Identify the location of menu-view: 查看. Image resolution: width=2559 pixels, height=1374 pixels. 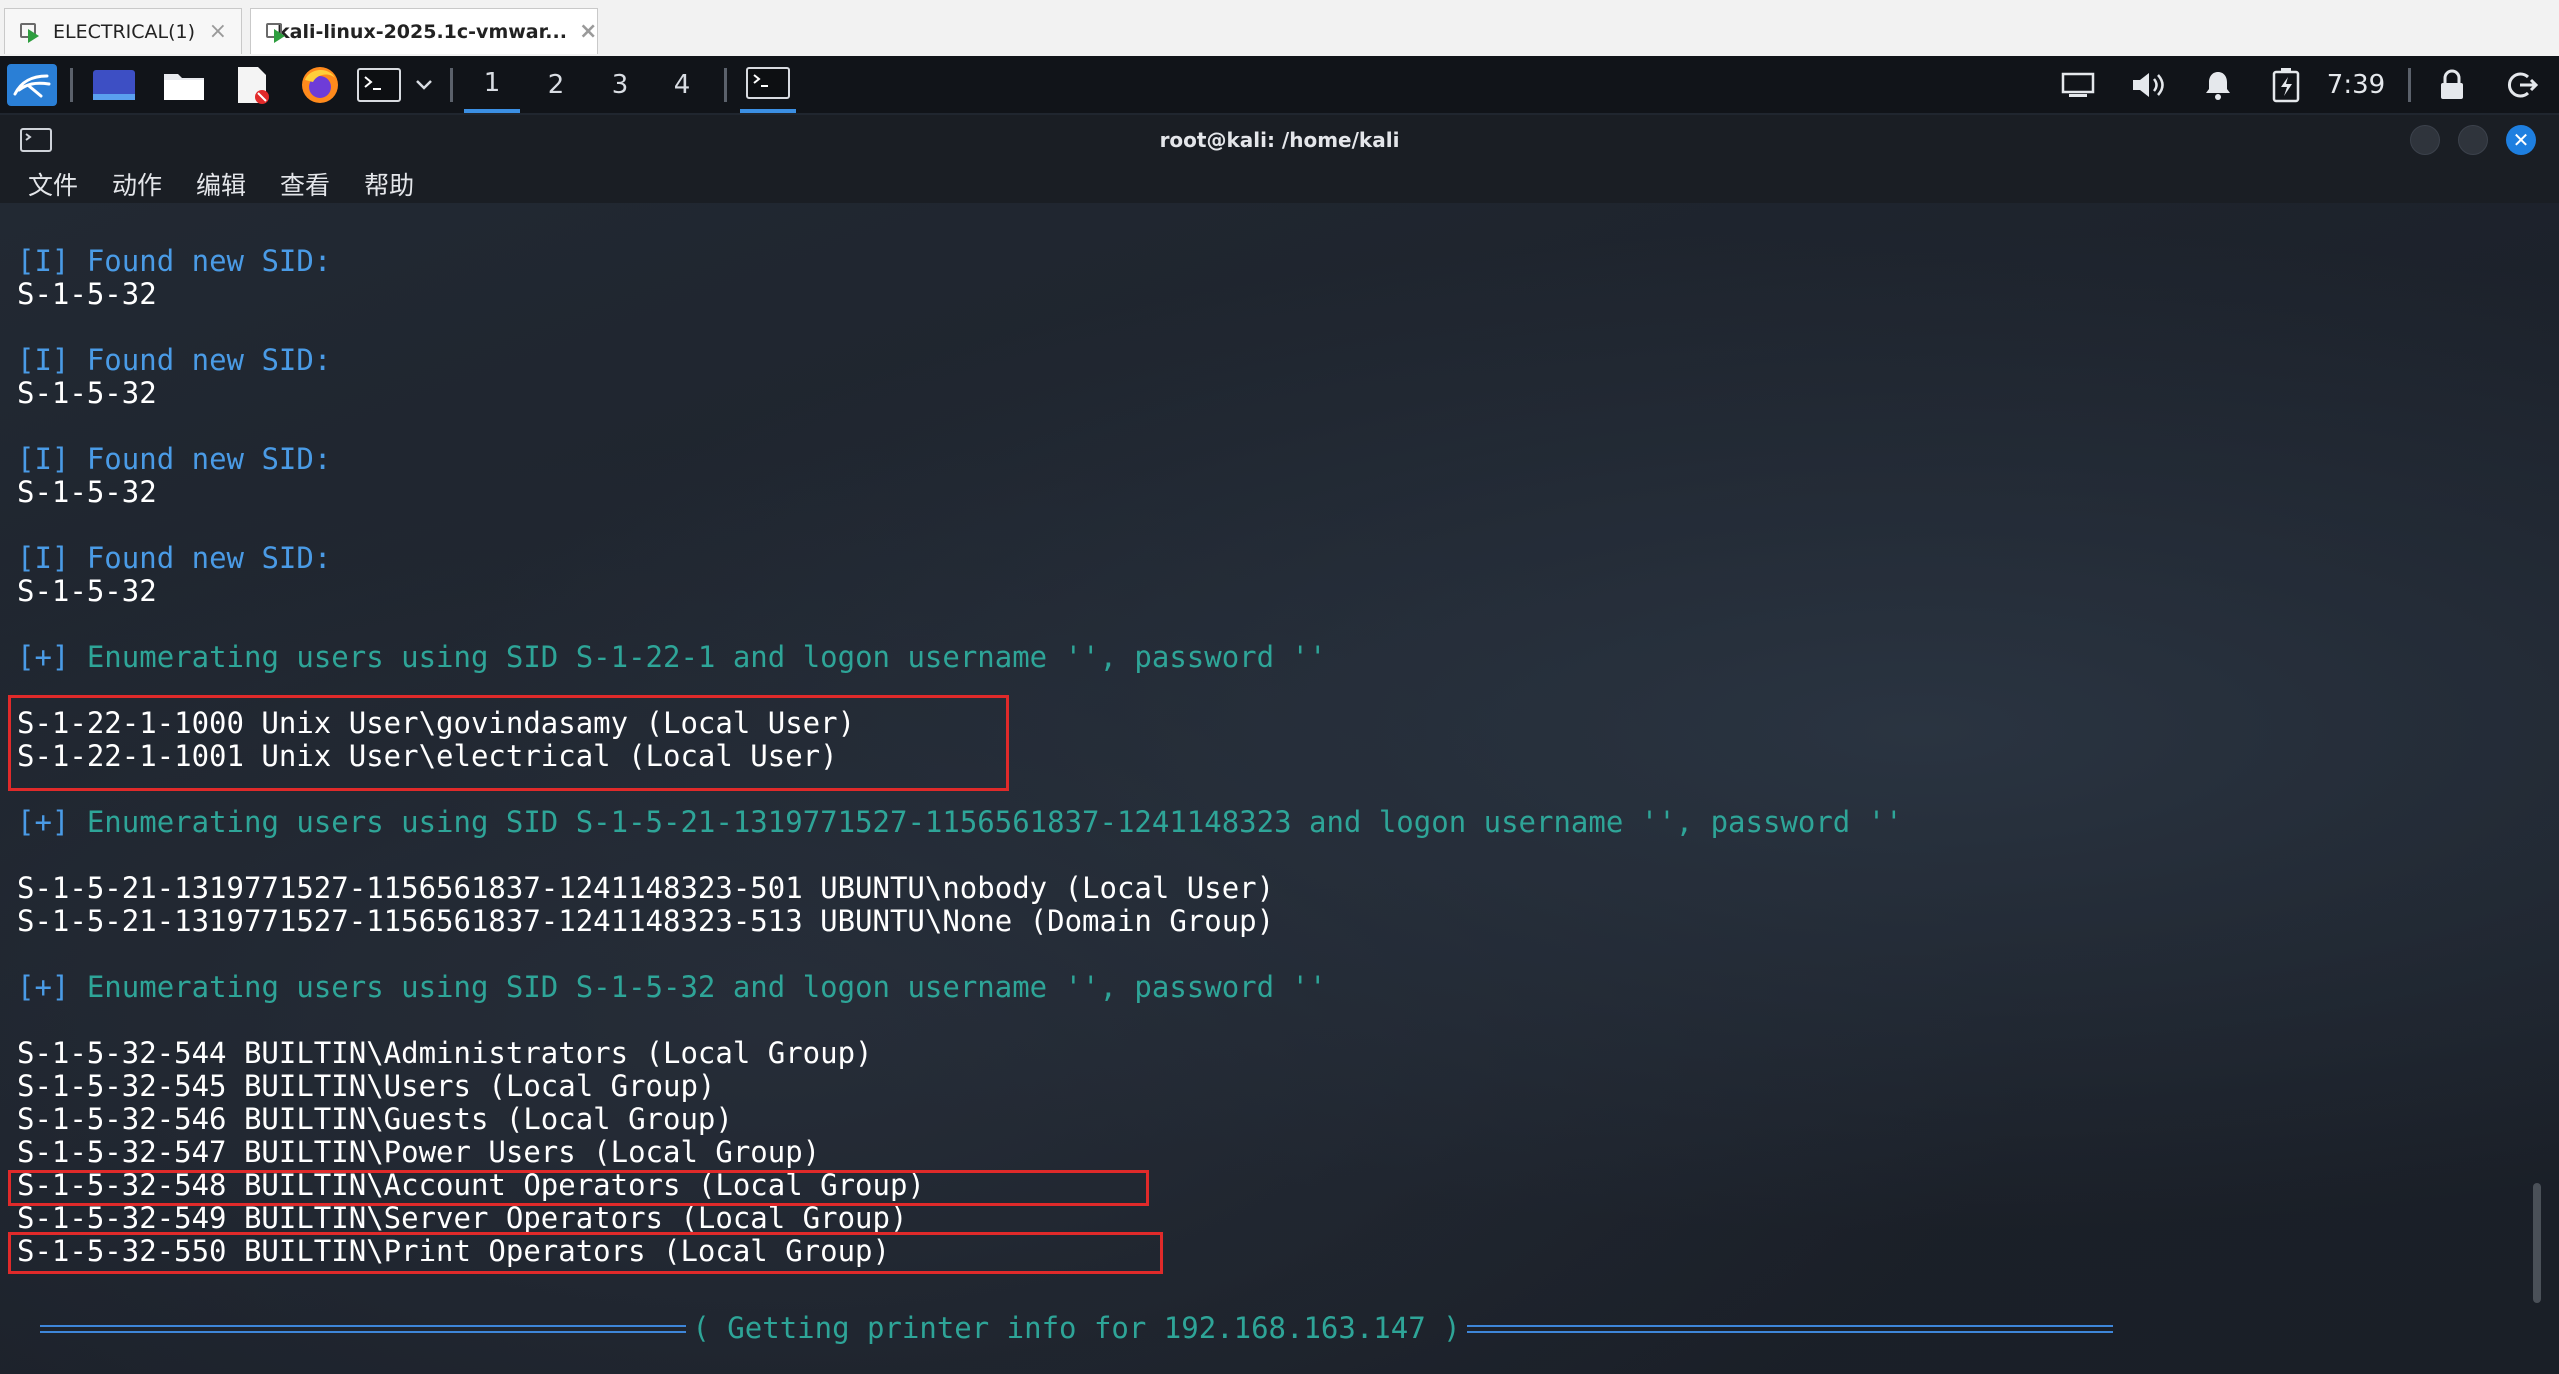
(305, 184).